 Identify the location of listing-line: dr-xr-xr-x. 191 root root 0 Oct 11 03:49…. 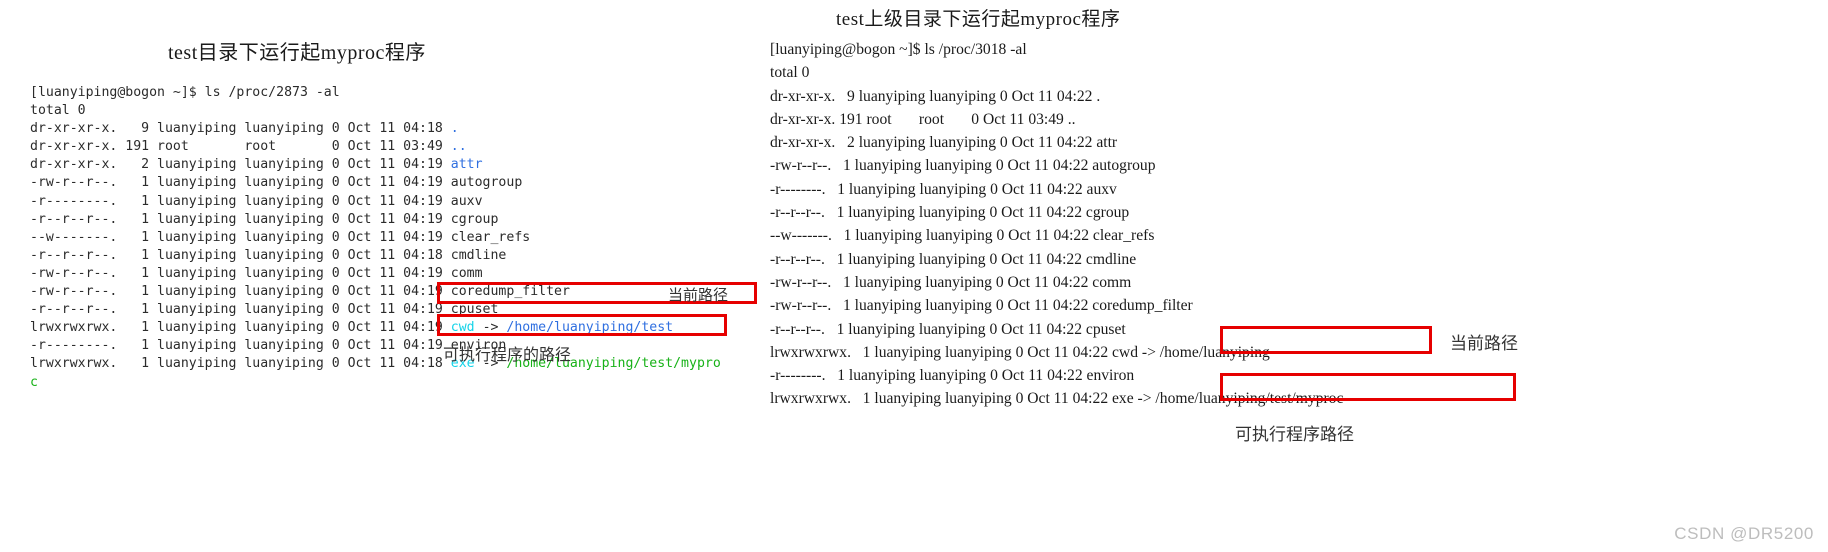
(923, 119).